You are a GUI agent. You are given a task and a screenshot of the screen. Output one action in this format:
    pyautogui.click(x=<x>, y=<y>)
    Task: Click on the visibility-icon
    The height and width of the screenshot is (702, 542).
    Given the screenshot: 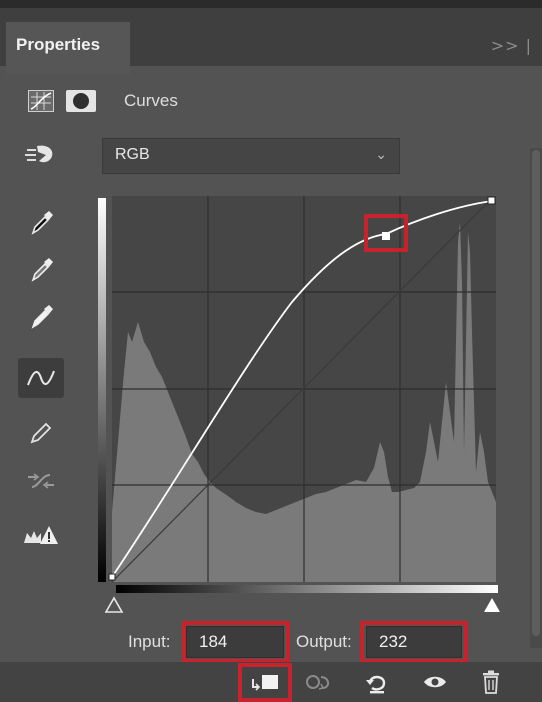 What is the action you would take?
    pyautogui.click(x=435, y=682)
    